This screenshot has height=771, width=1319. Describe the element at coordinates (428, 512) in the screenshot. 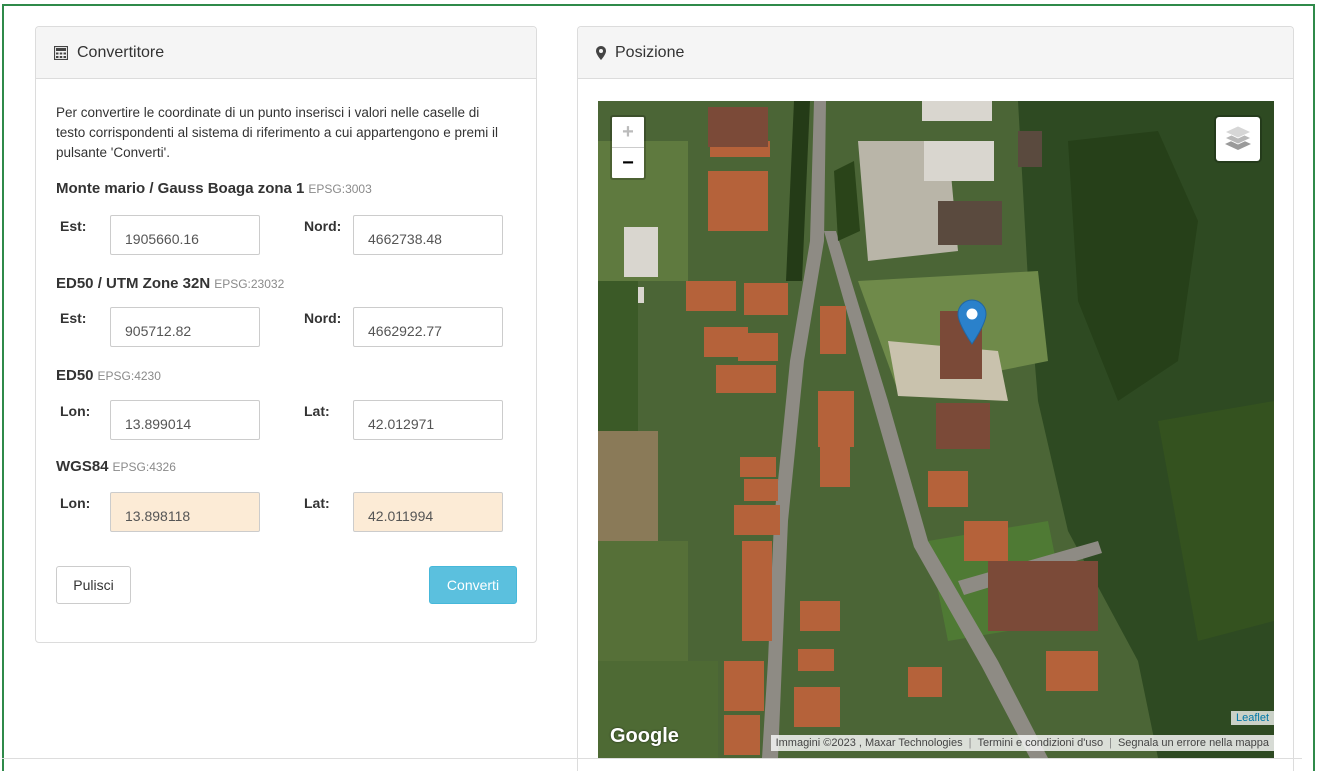

I see `wgs84-lat-output` at that location.